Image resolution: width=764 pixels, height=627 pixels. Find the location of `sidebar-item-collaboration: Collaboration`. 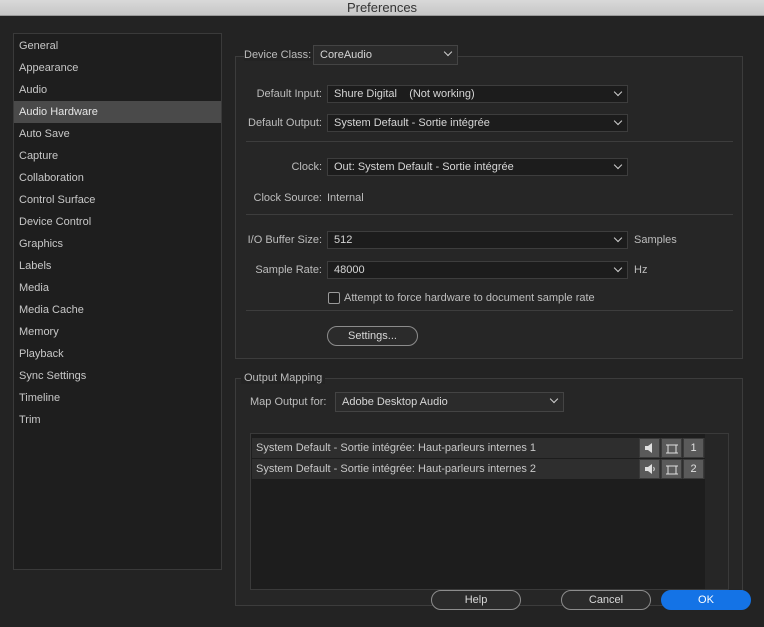

sidebar-item-collaboration: Collaboration is located at coordinates (117, 178).